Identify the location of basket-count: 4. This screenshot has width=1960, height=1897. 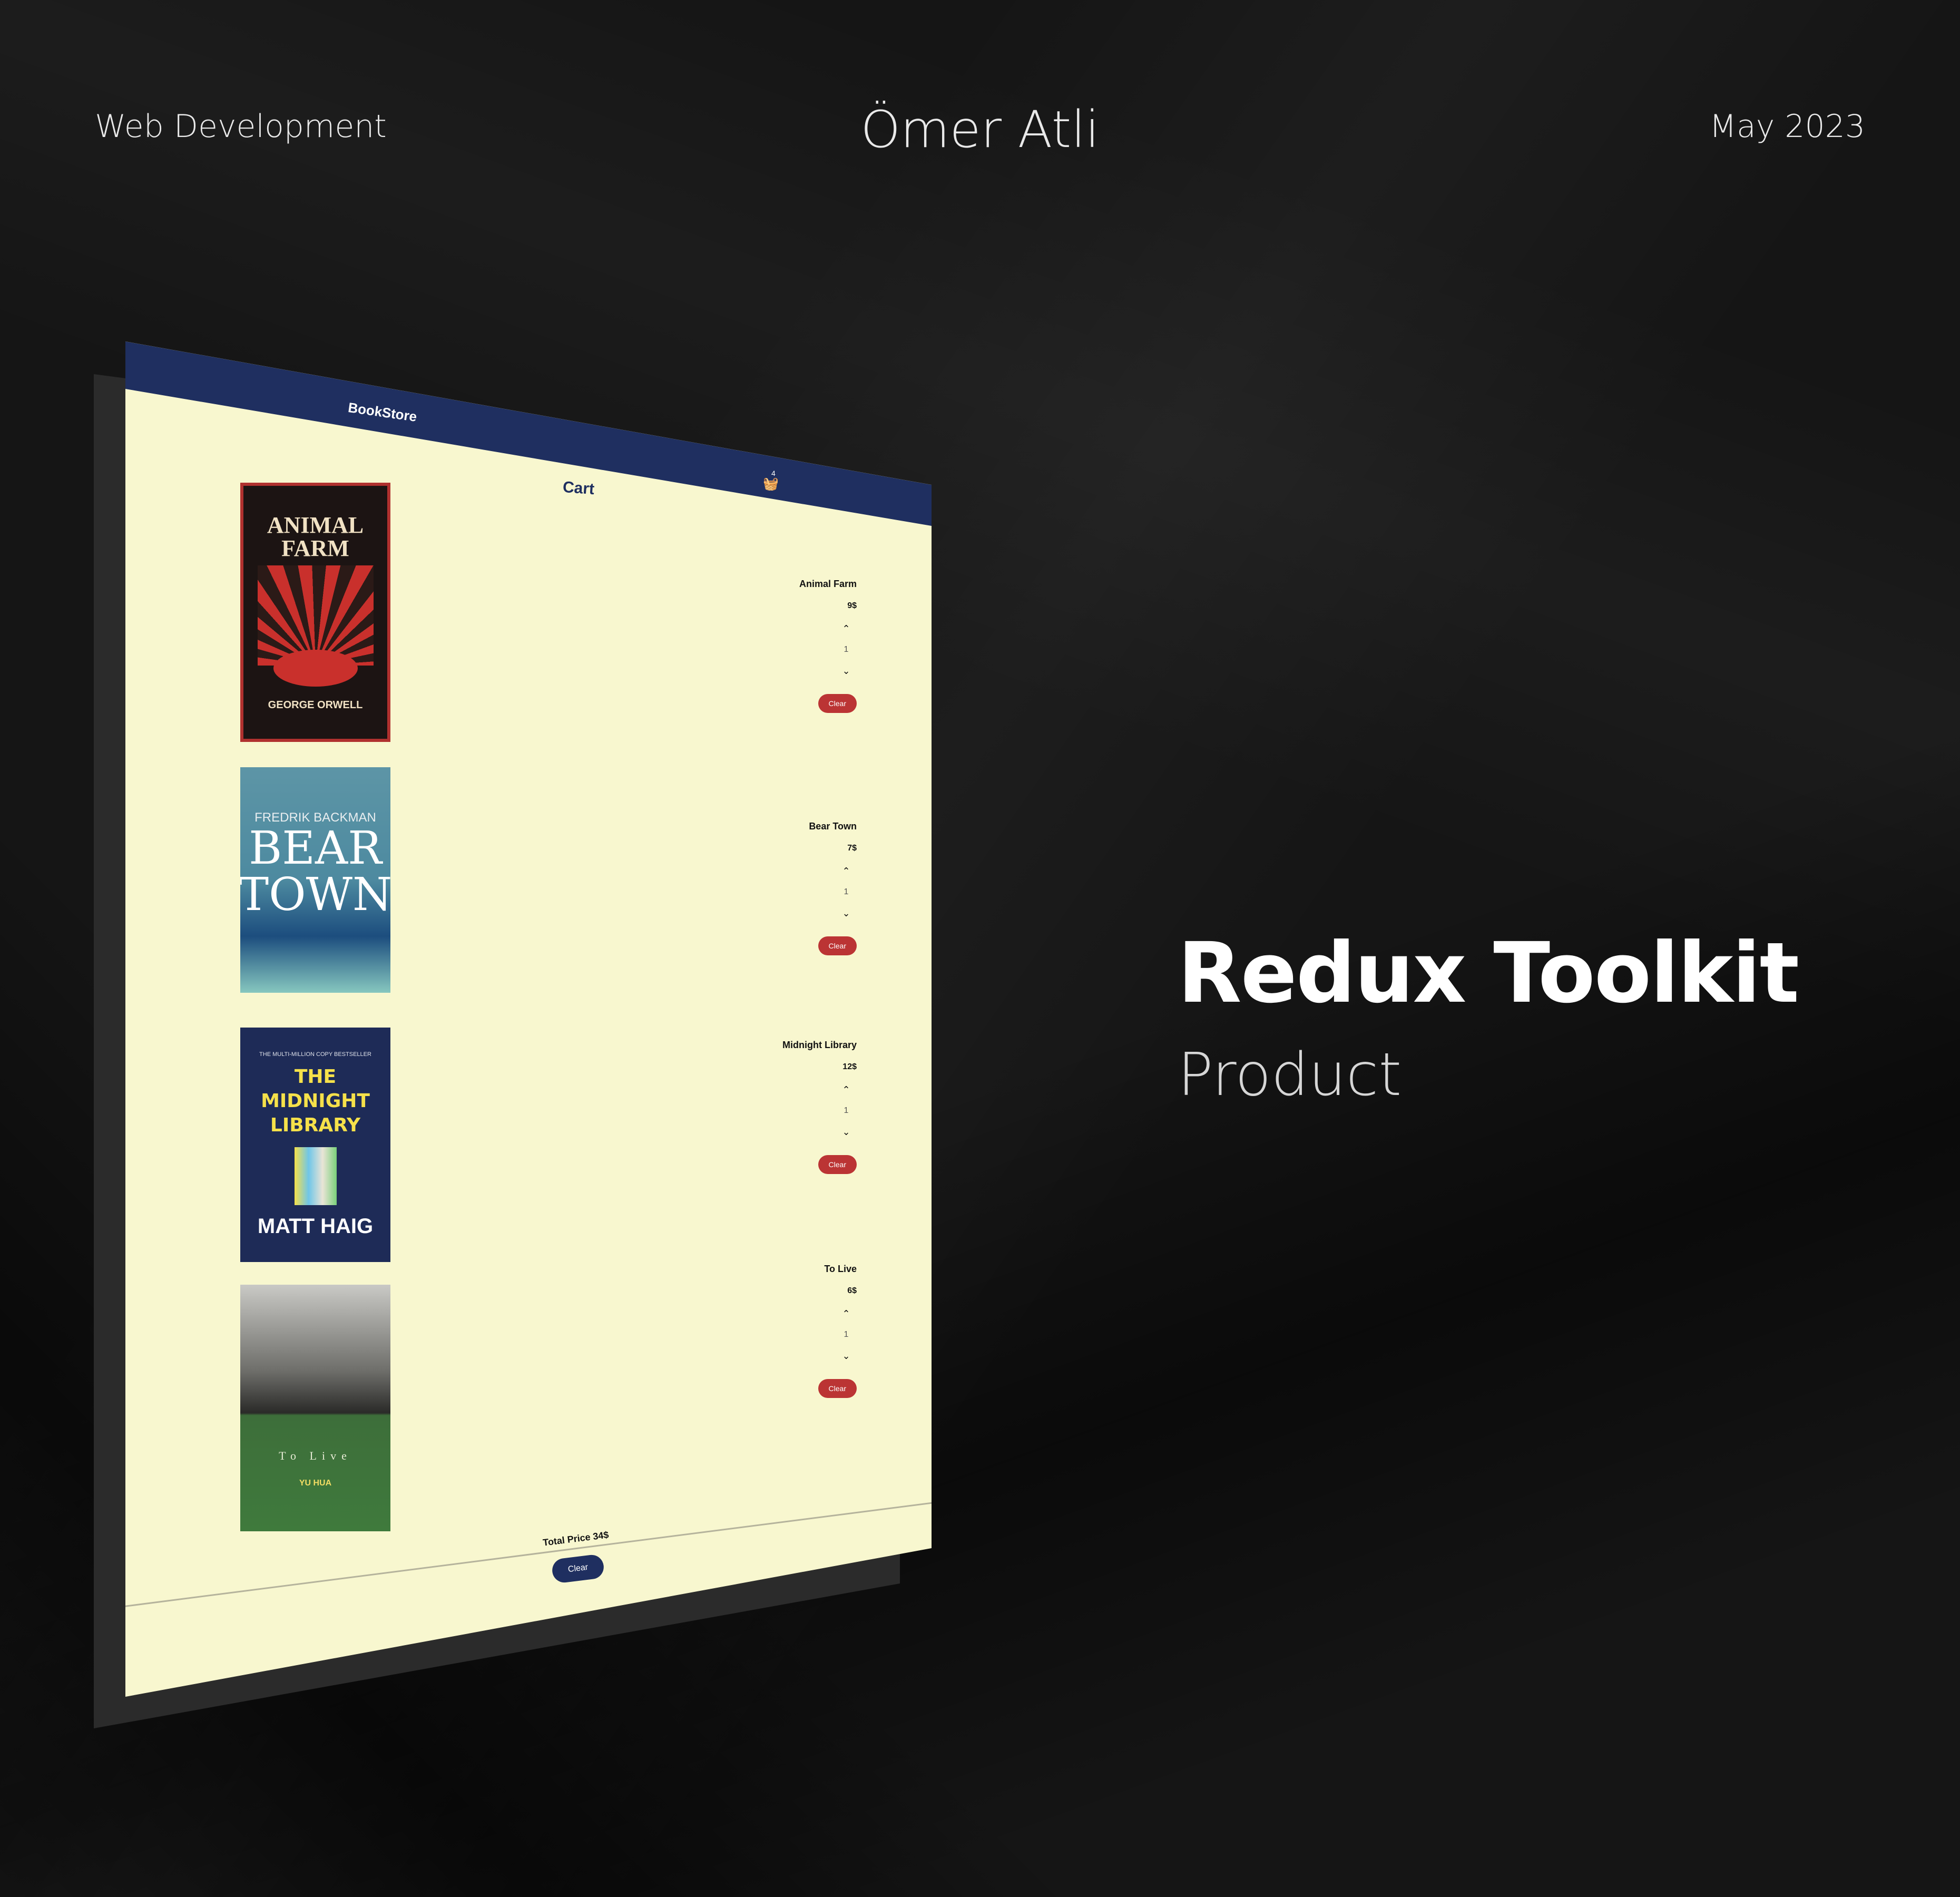
(773, 473).